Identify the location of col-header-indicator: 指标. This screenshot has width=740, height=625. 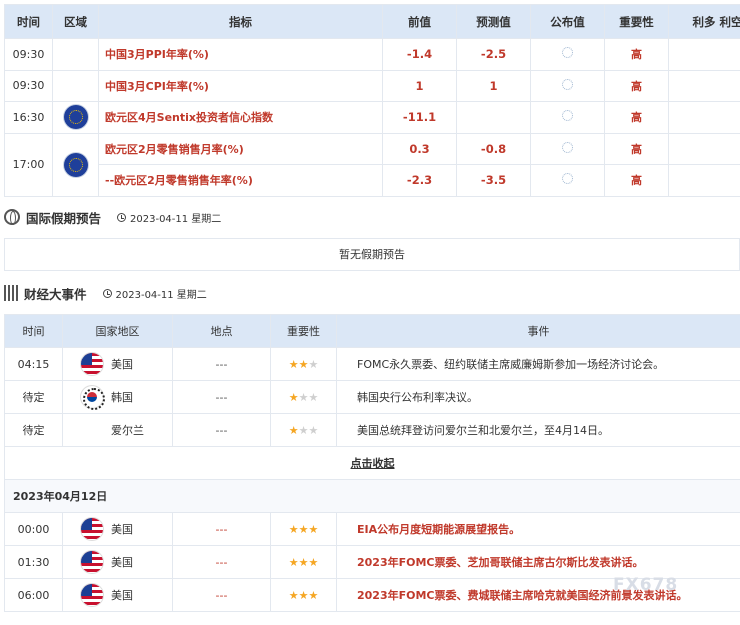
(240, 21).